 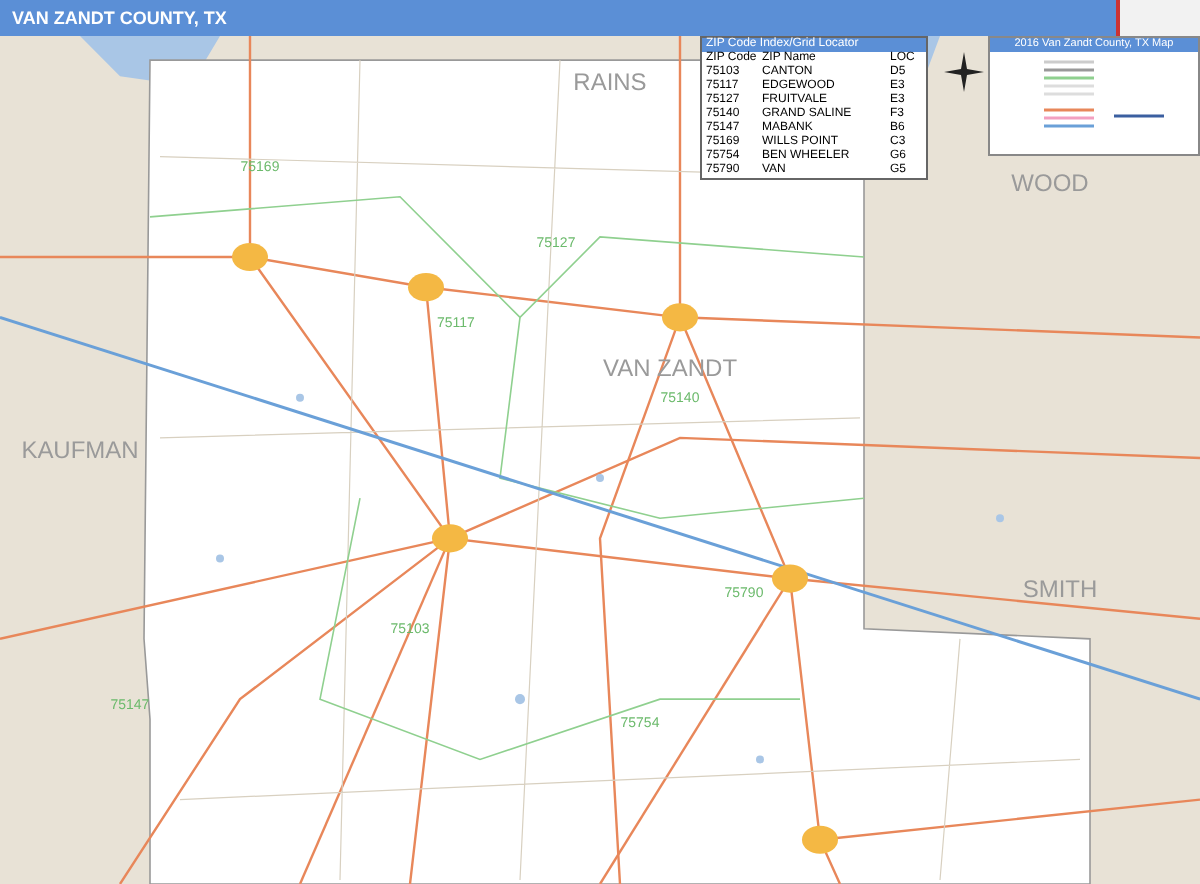 What do you see at coordinates (119, 18) in the screenshot?
I see `map-title: VAN ZANDT COUNTY, TX` at bounding box center [119, 18].